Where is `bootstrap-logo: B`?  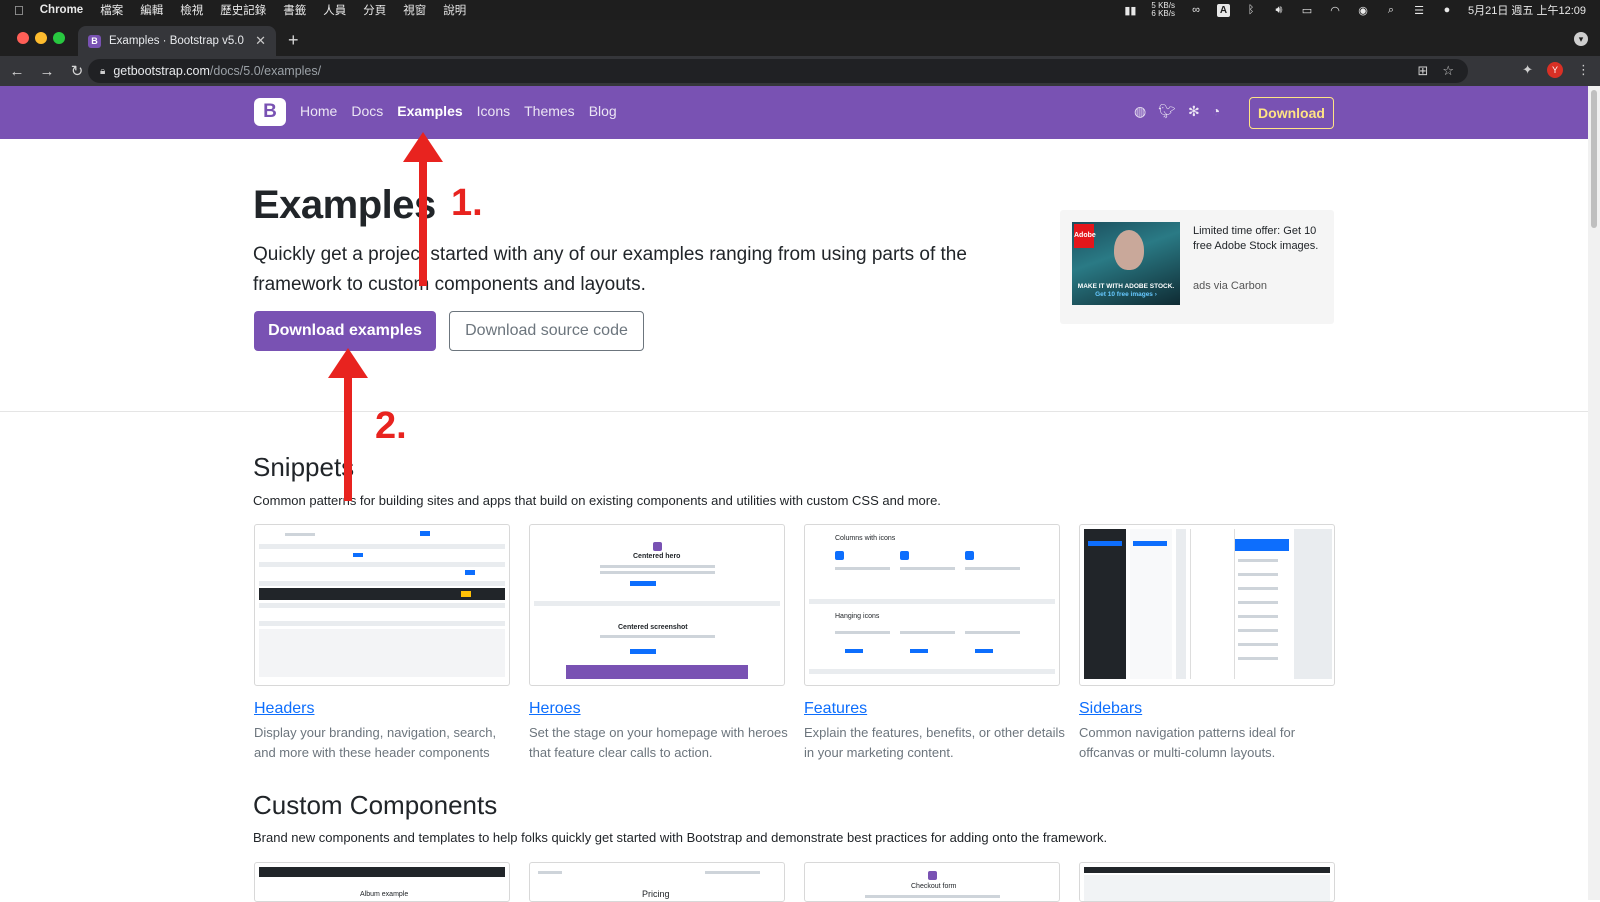 bootstrap-logo: B is located at coordinates (270, 112).